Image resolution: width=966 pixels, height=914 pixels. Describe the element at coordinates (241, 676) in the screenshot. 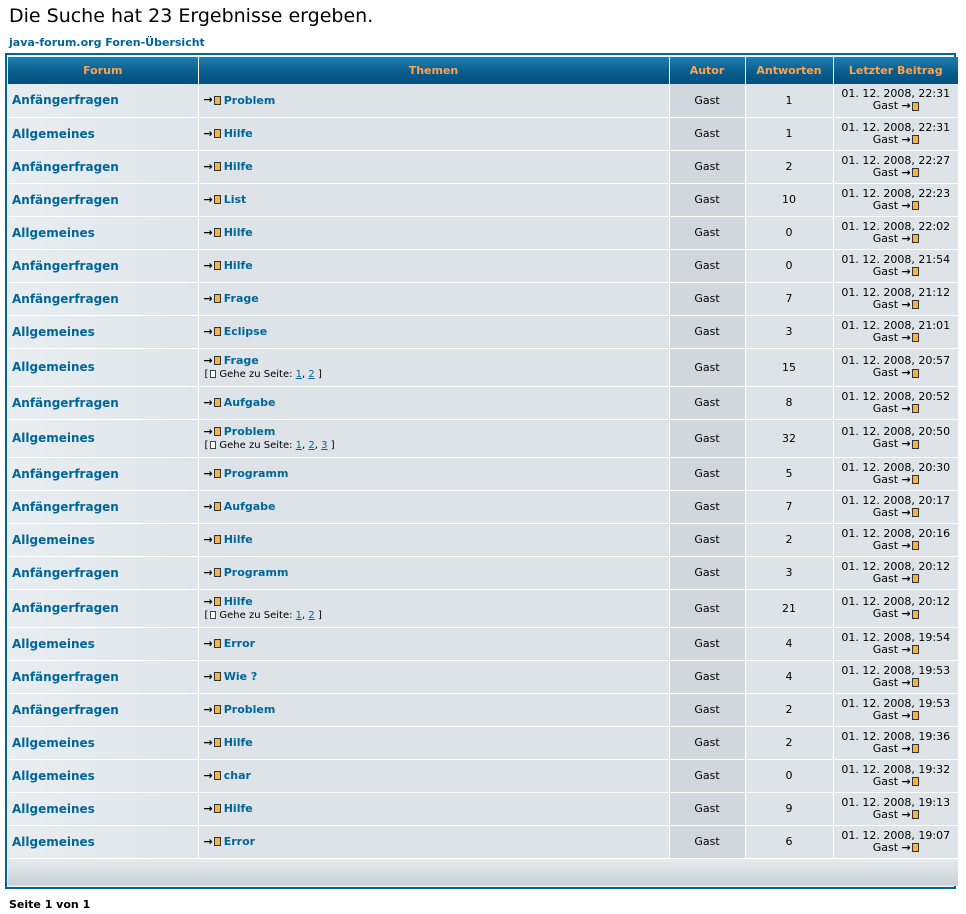

I see `topic-link: Wie ?` at that location.